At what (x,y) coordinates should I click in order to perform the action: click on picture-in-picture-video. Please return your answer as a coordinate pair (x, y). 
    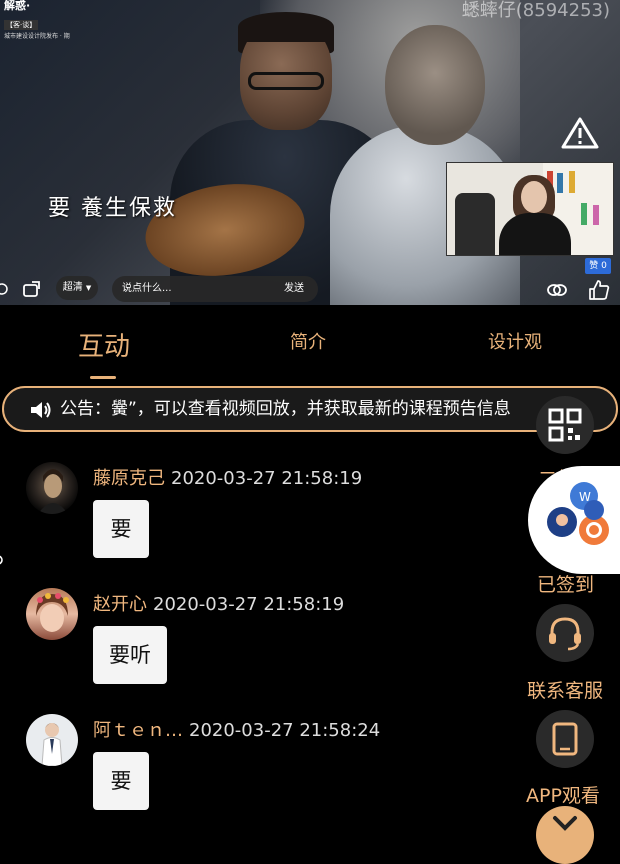
    Looking at the image, I should click on (530, 209).